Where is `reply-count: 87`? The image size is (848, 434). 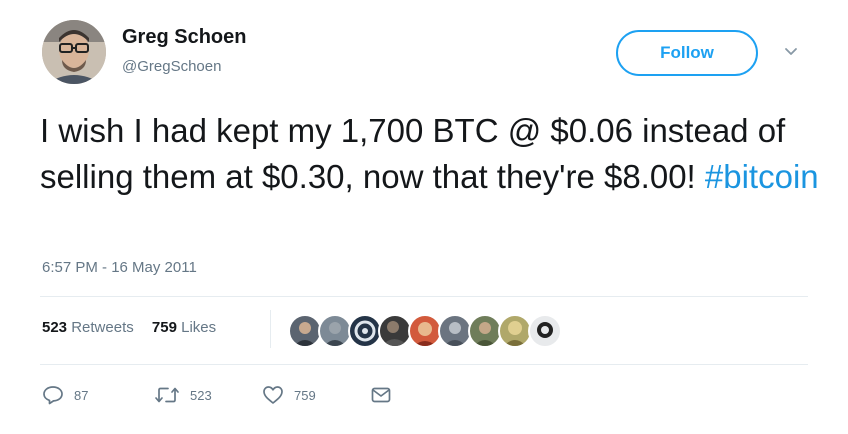 reply-count: 87 is located at coordinates (81, 395).